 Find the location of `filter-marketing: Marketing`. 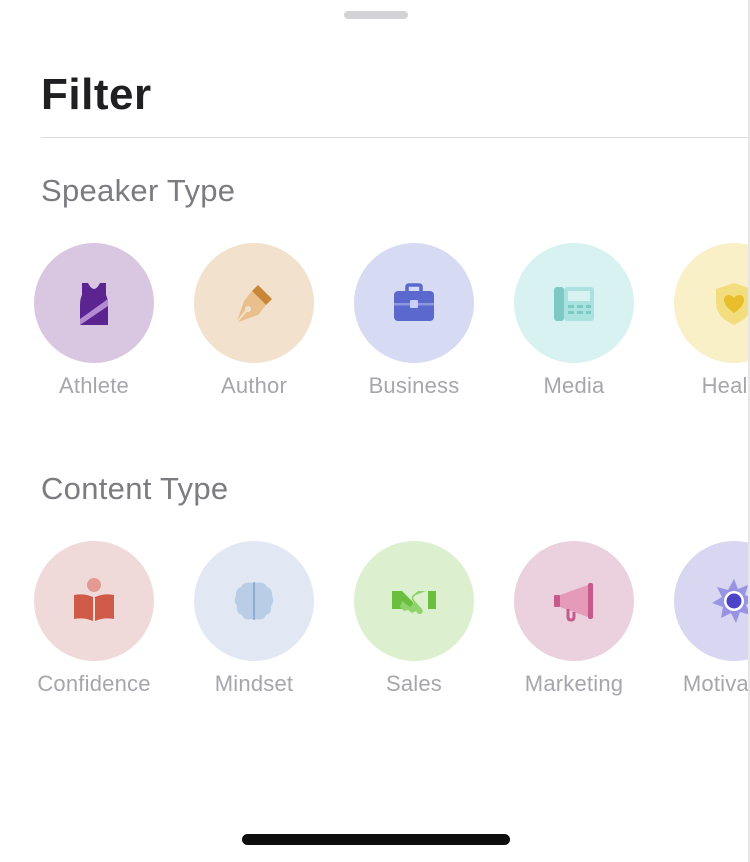

filter-marketing: Marketing is located at coordinates (574, 626).